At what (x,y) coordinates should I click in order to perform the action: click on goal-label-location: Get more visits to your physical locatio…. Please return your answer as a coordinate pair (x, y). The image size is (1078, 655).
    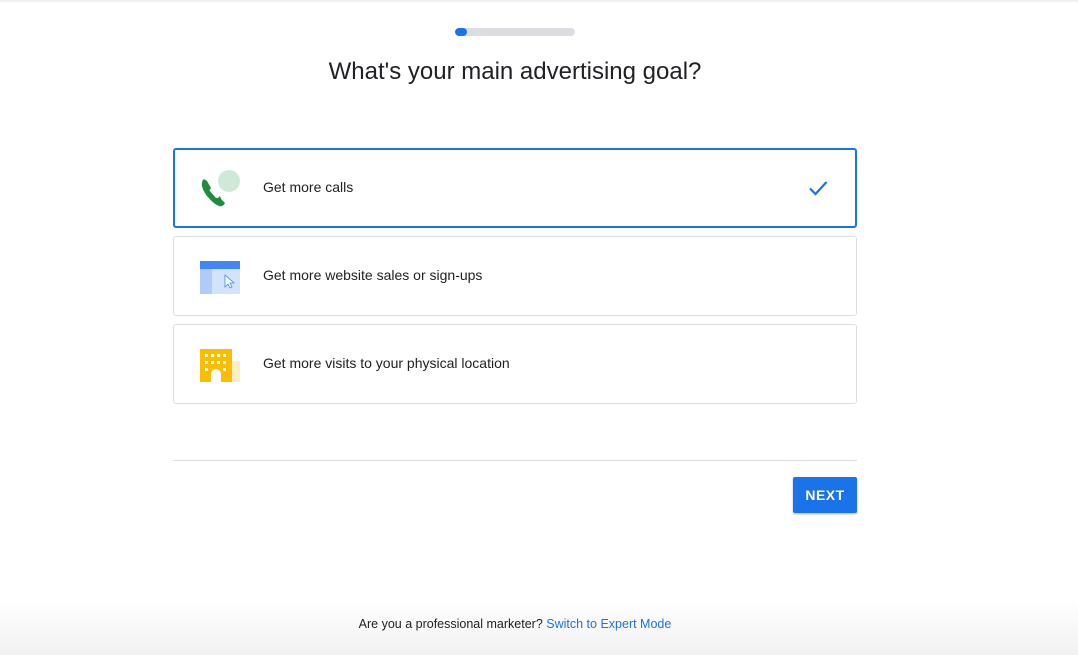
    Looking at the image, I should click on (386, 363).